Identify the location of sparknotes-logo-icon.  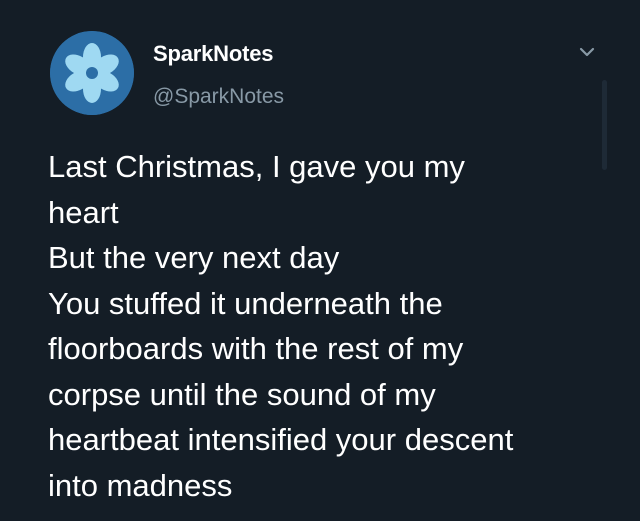
(92, 73).